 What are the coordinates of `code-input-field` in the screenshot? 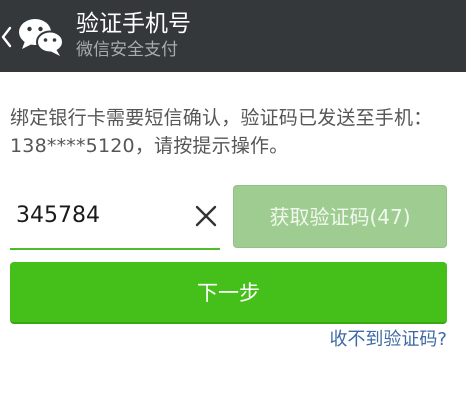 It's located at (115, 219).